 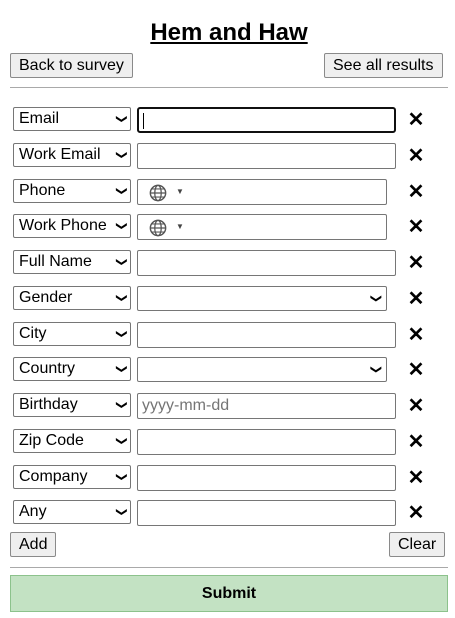 I want to click on field-type-select: Full Name ❯, so click(x=72, y=262).